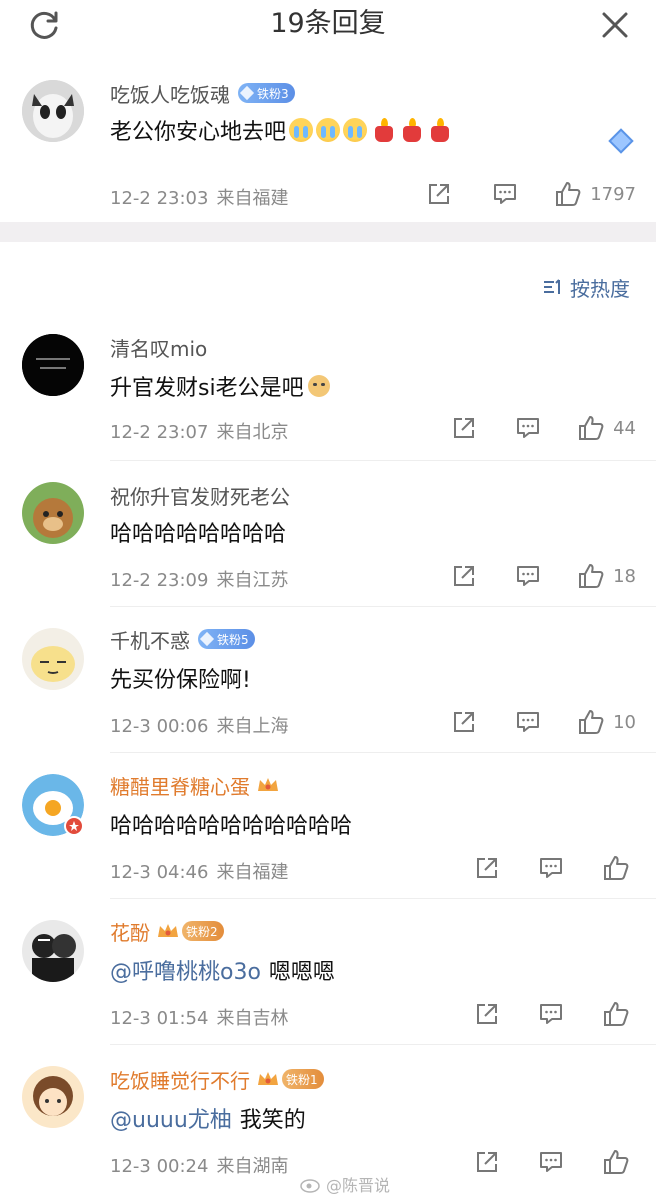 The height and width of the screenshot is (1200, 656). I want to click on comment-location: 来自湖南, so click(252, 1166).